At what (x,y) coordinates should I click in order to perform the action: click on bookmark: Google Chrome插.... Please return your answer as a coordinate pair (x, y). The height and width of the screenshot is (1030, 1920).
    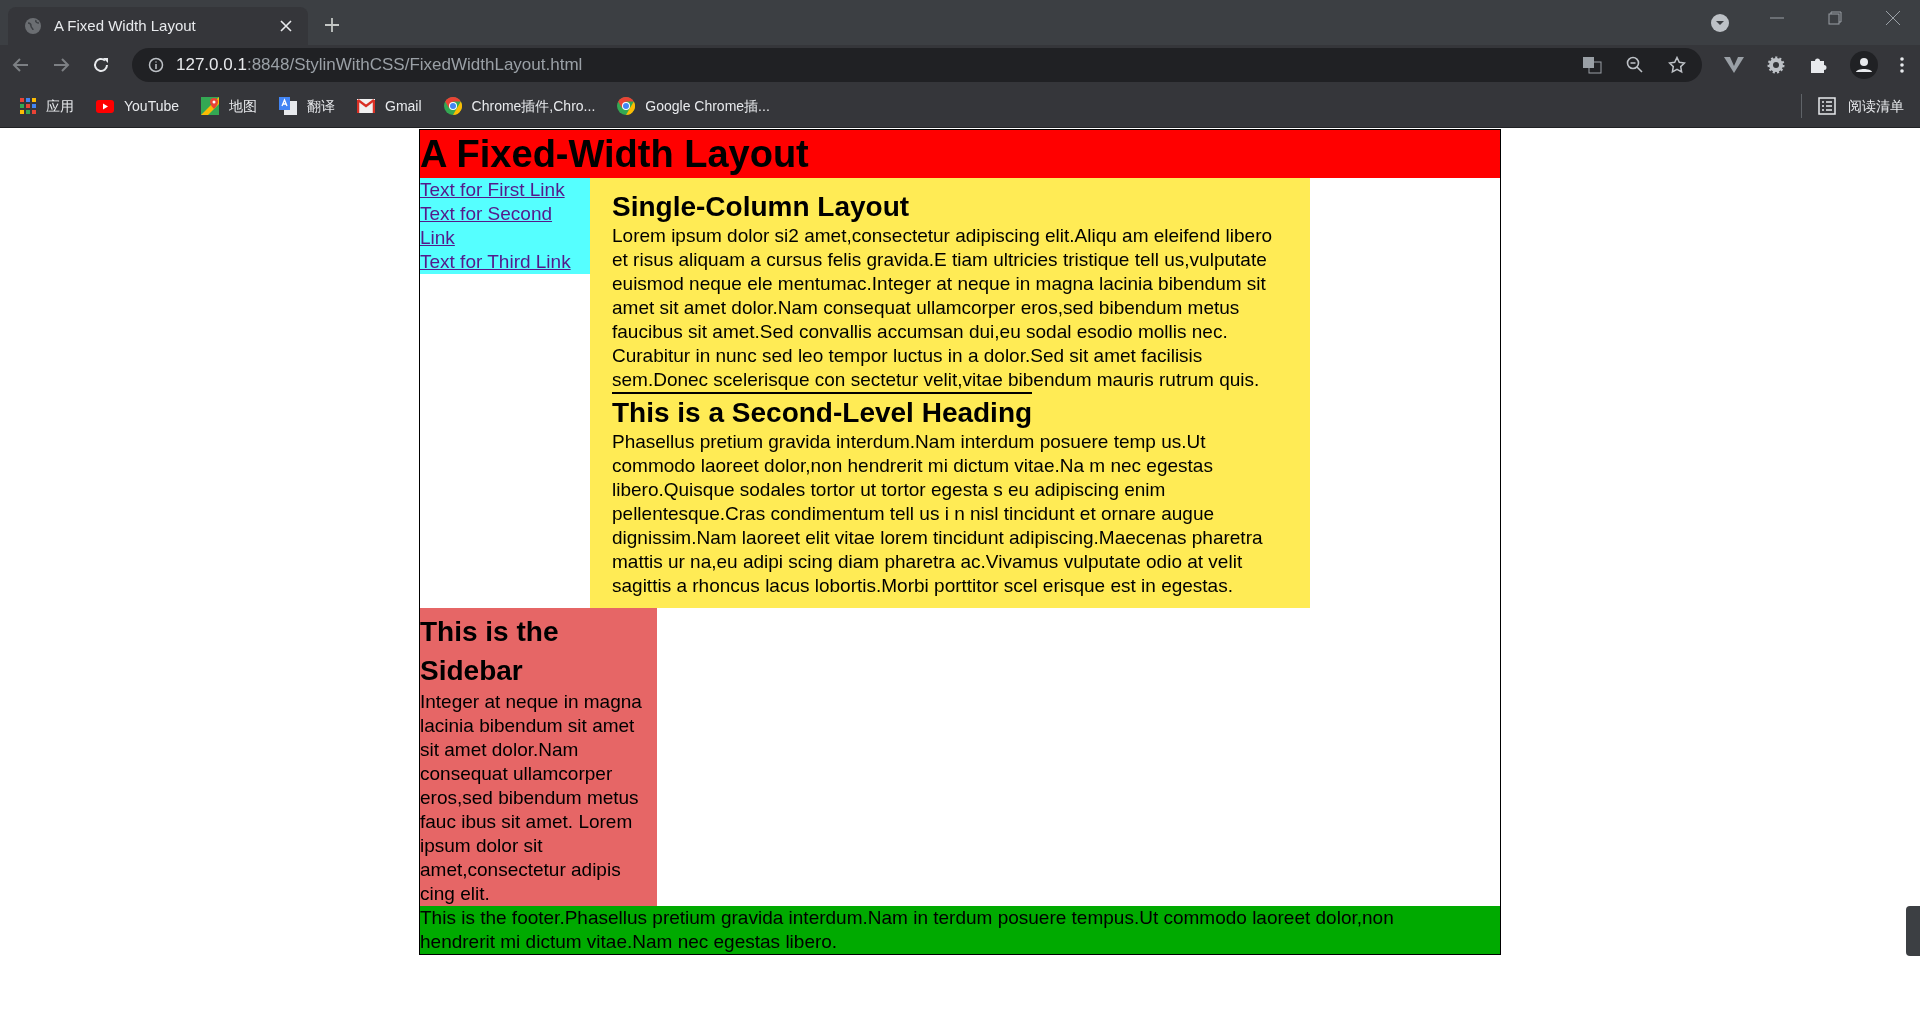
    Looking at the image, I should click on (693, 106).